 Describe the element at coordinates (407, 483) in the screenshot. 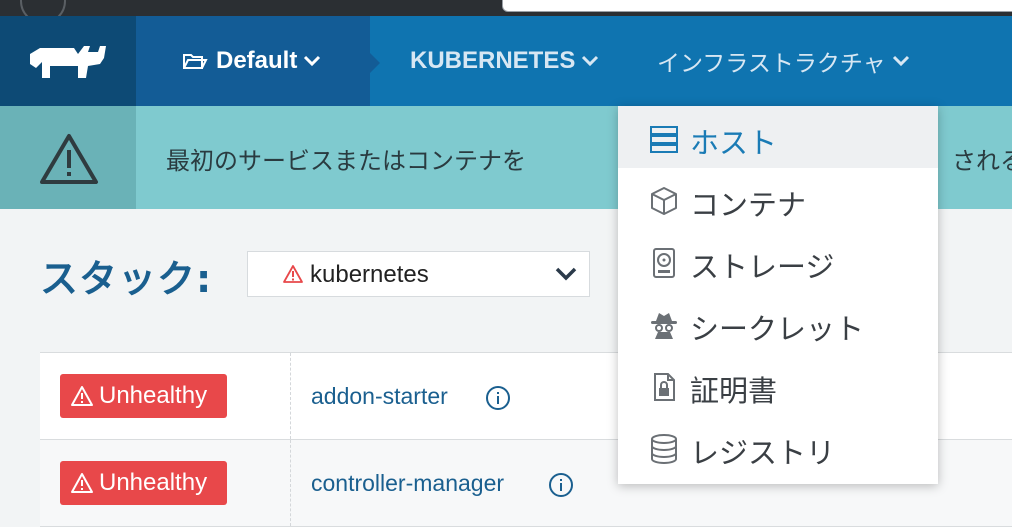

I see `service-link: controller-manager` at that location.